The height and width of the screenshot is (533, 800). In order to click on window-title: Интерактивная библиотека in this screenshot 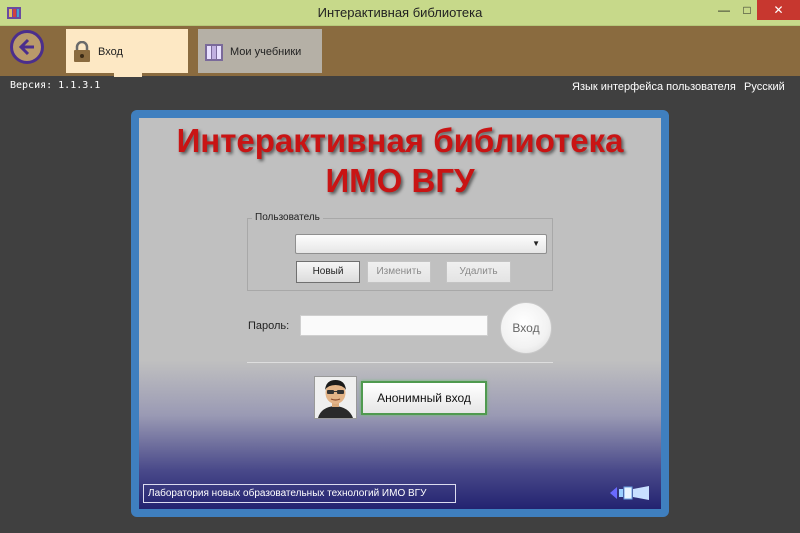, I will do `click(400, 12)`.